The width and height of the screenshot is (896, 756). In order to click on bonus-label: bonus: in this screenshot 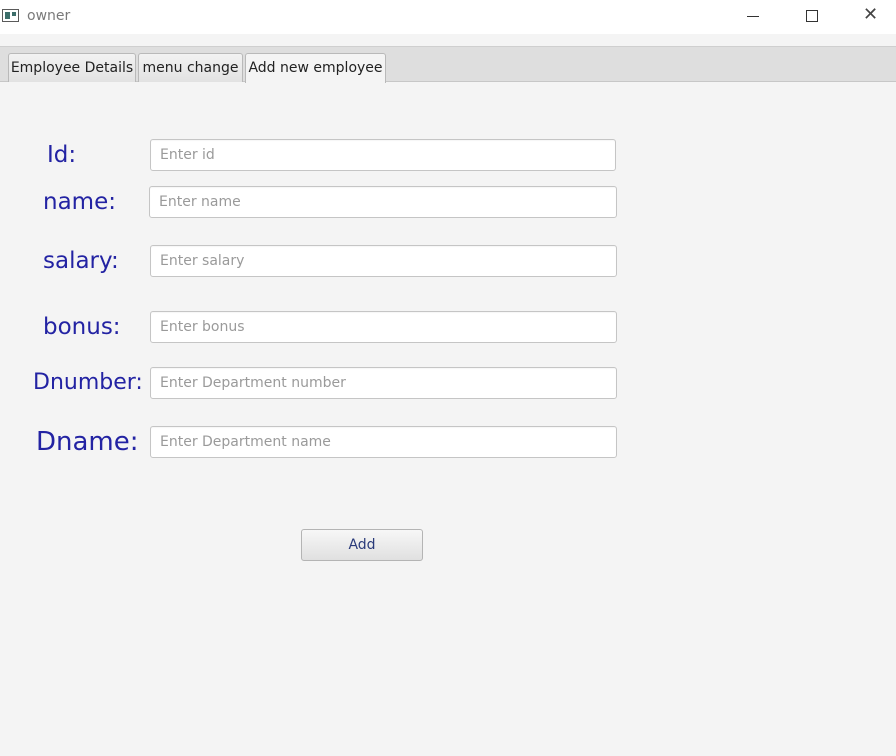, I will do `click(82, 327)`.